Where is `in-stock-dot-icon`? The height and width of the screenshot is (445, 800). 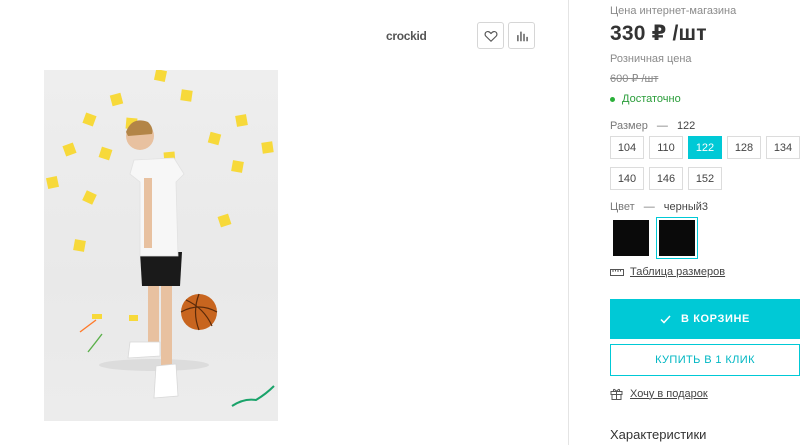 in-stock-dot-icon is located at coordinates (612, 99).